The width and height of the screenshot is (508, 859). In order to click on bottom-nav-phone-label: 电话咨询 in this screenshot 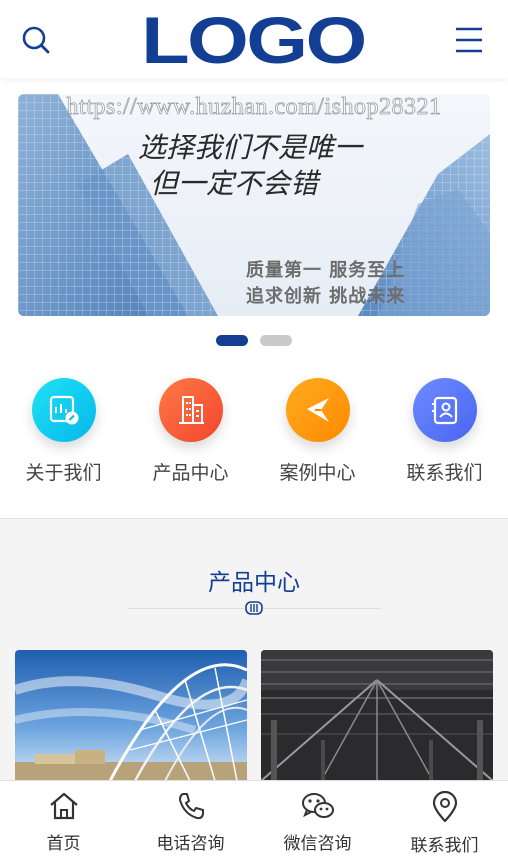, I will do `click(190, 844)`.